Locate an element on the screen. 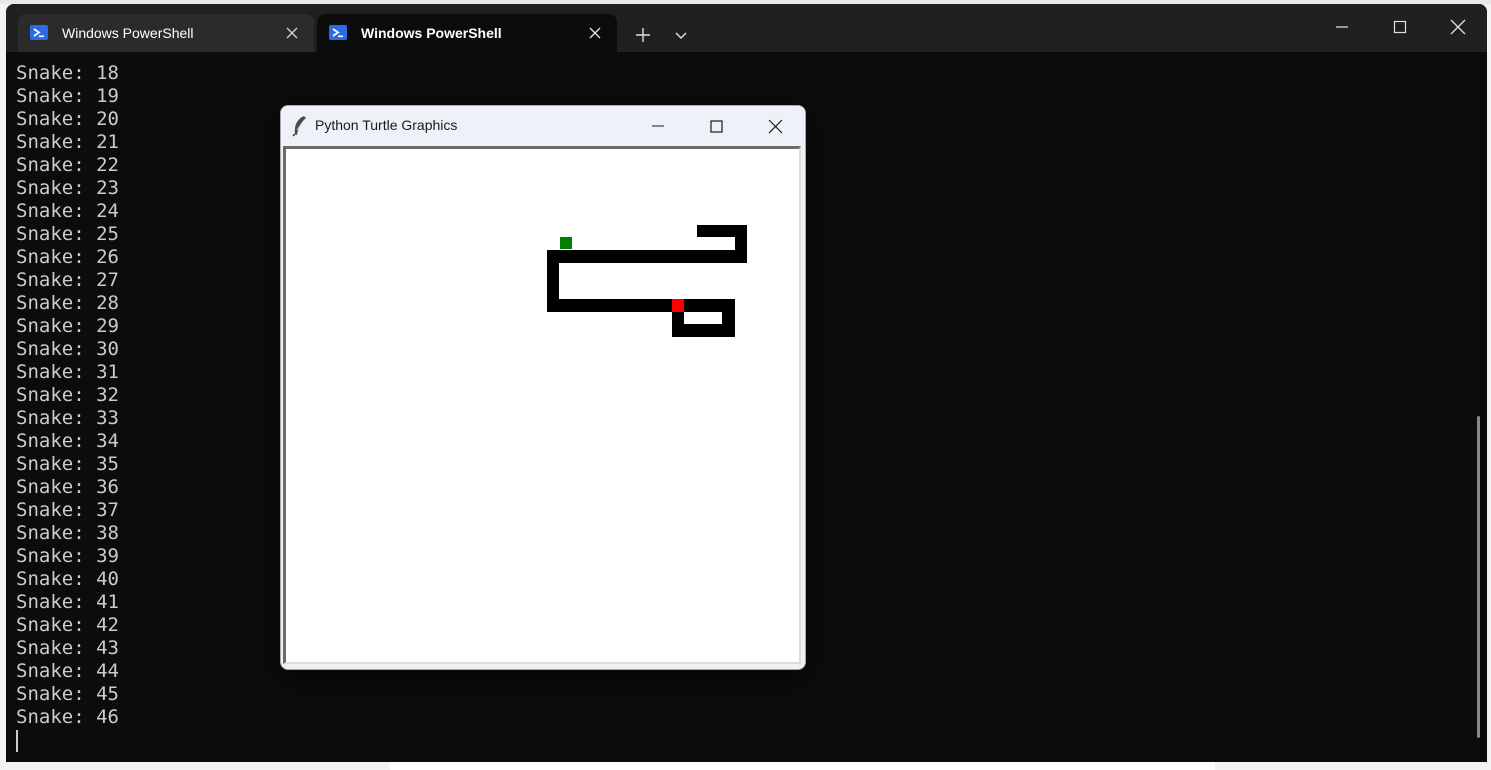 This screenshot has height=770, width=1491. tab-bar: Windows PowerShell Windows PowerShell is located at coordinates (746, 28).